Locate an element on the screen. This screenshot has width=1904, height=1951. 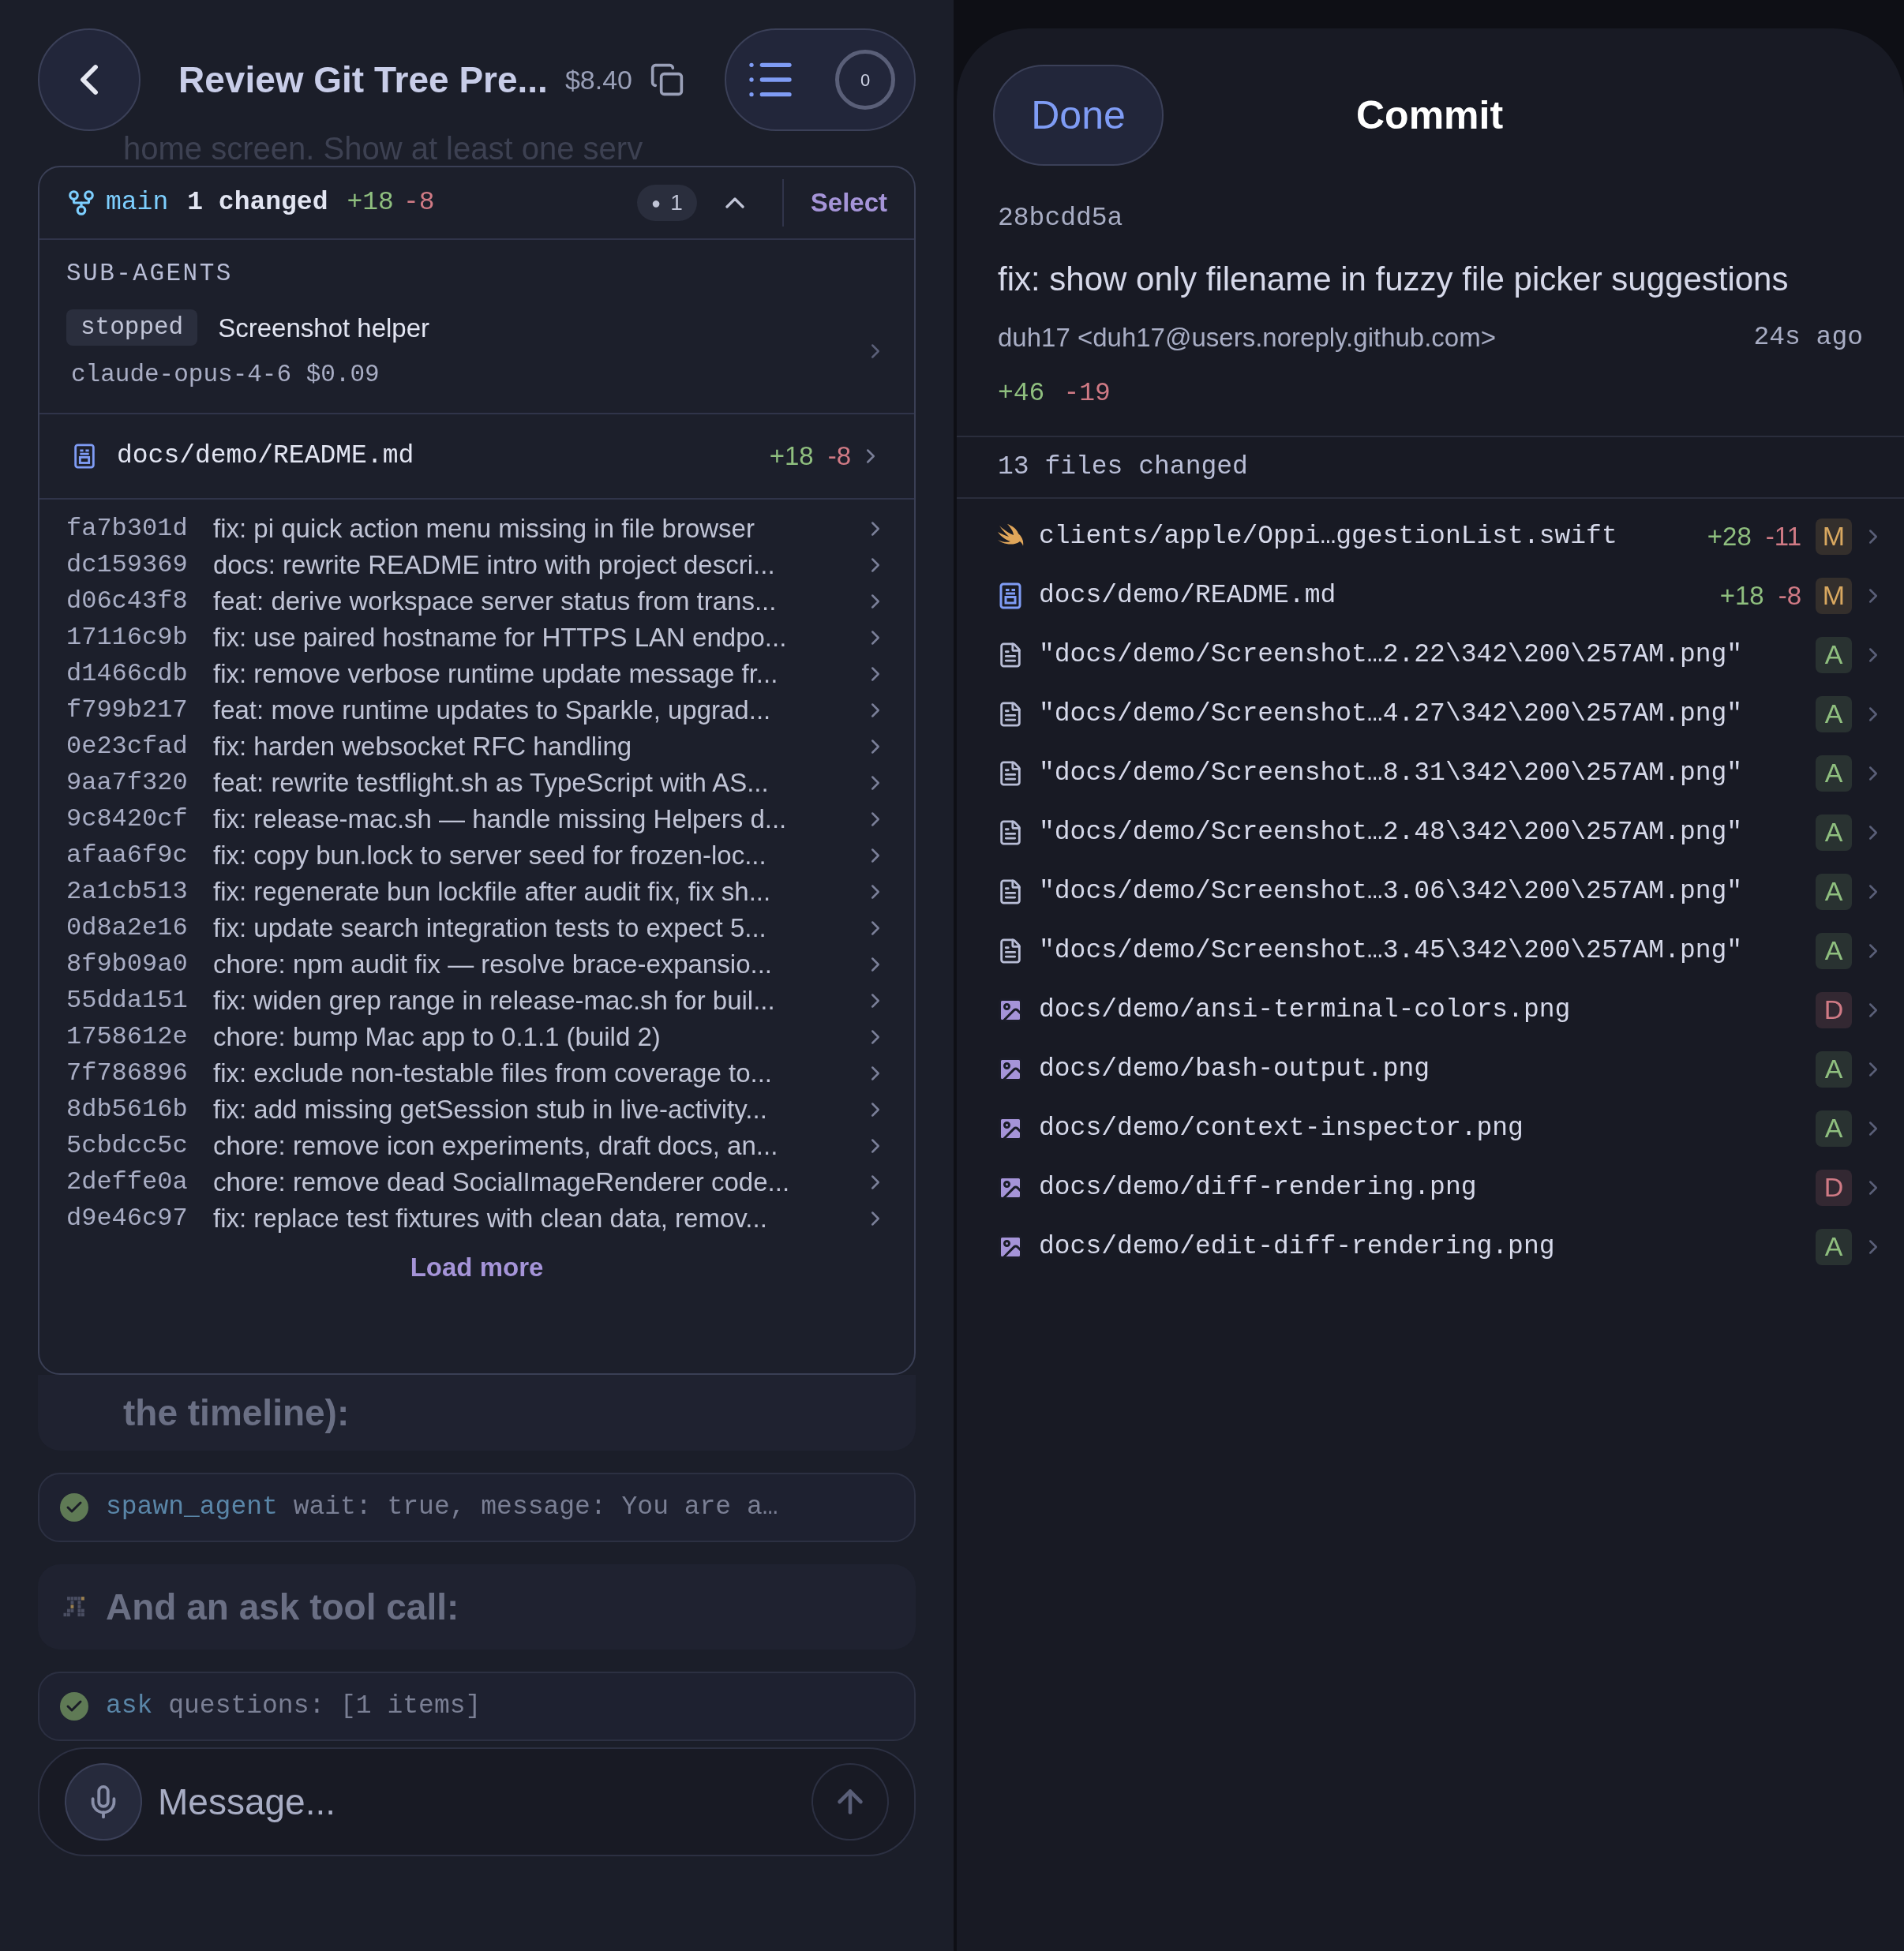
status-tag: D is located at coordinates (1834, 1009).